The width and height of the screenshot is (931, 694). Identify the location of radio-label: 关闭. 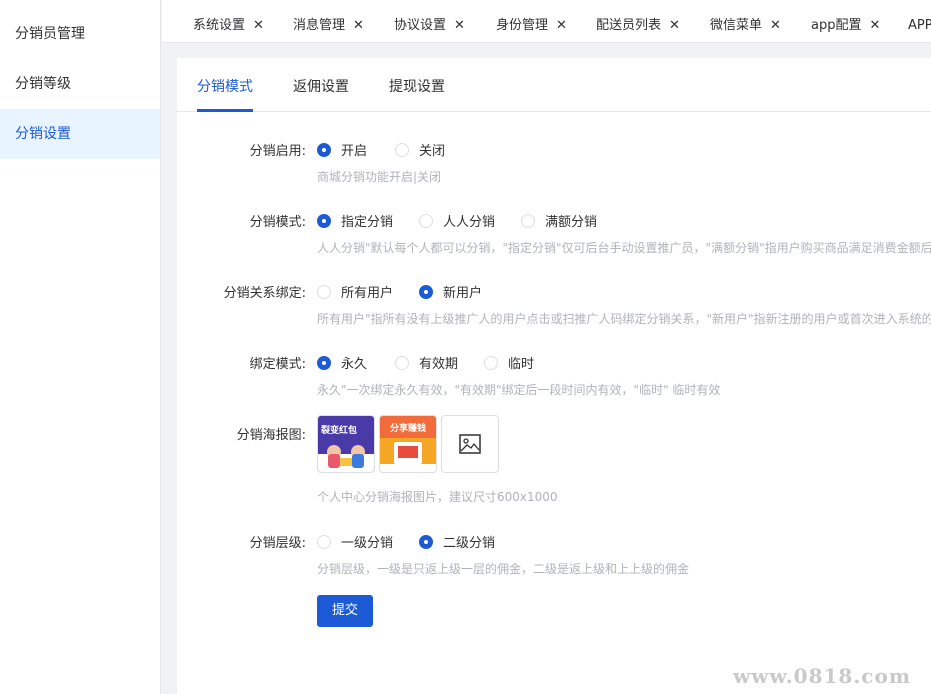
(432, 151).